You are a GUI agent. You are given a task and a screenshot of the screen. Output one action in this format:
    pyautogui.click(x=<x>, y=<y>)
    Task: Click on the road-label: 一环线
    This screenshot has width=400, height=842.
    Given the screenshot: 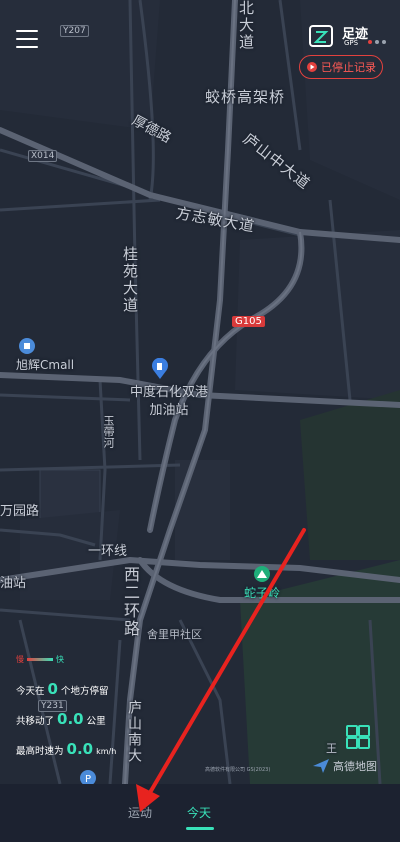 What is the action you would take?
    pyautogui.click(x=108, y=551)
    